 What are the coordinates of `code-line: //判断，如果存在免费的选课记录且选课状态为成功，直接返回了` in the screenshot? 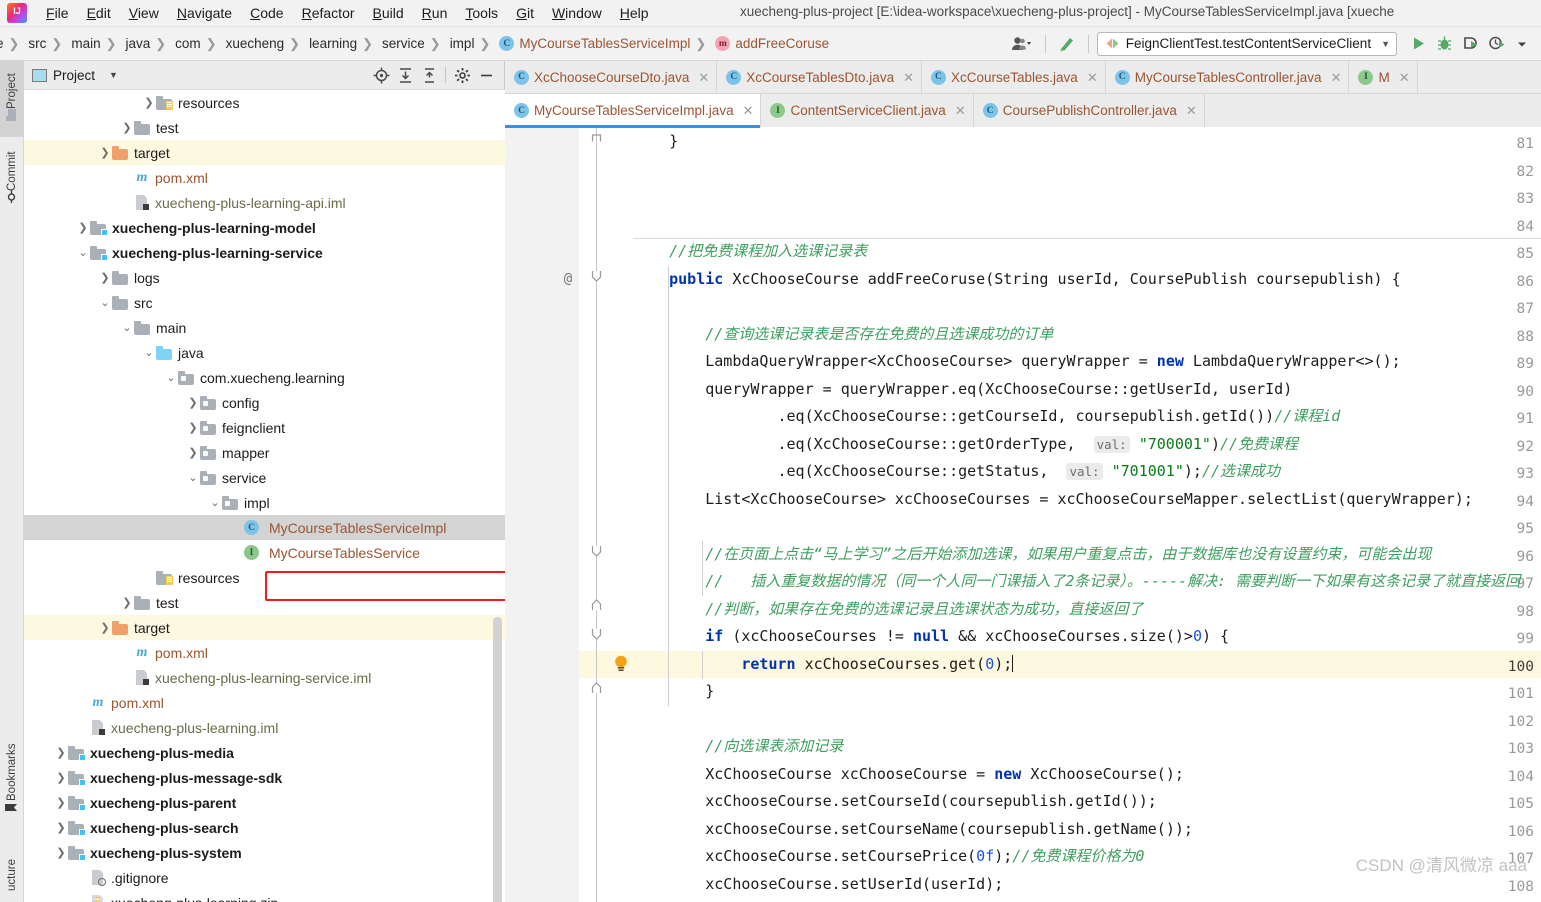 It's located at (888, 610).